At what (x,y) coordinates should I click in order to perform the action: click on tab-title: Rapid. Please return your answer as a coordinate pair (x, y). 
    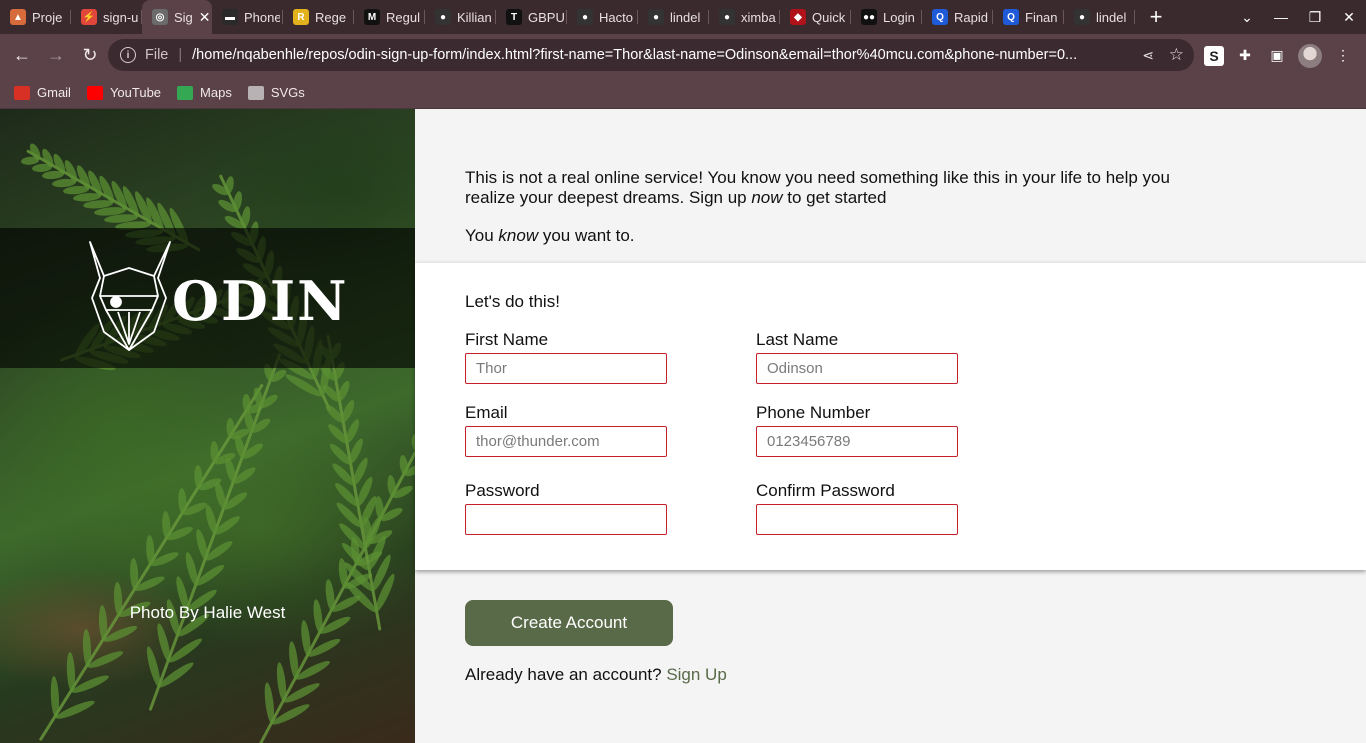
    Looking at the image, I should click on (971, 17).